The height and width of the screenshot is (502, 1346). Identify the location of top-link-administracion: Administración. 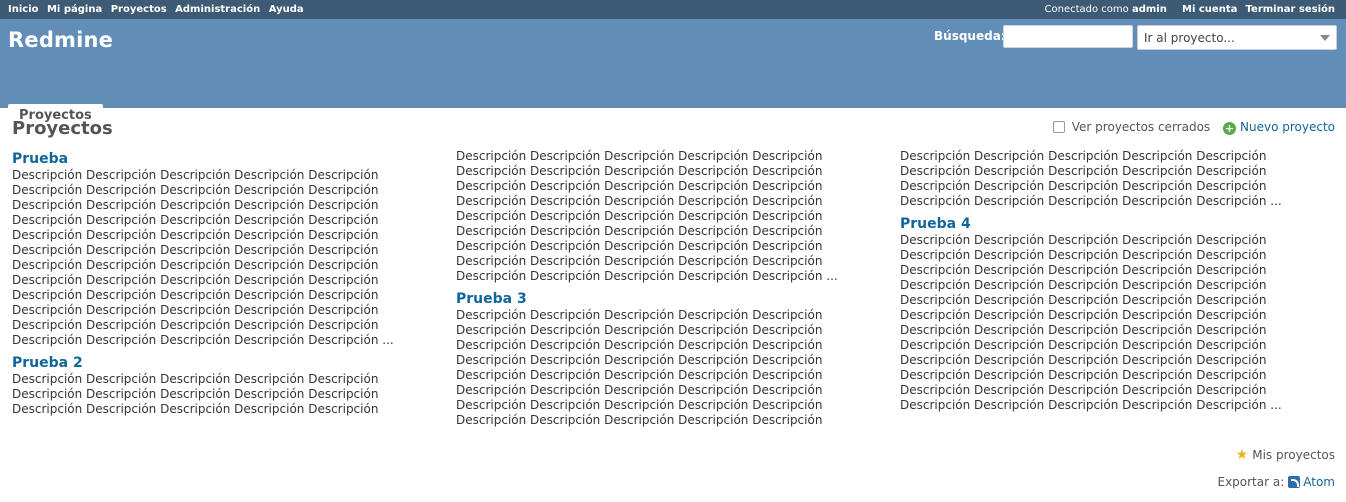
(217, 9).